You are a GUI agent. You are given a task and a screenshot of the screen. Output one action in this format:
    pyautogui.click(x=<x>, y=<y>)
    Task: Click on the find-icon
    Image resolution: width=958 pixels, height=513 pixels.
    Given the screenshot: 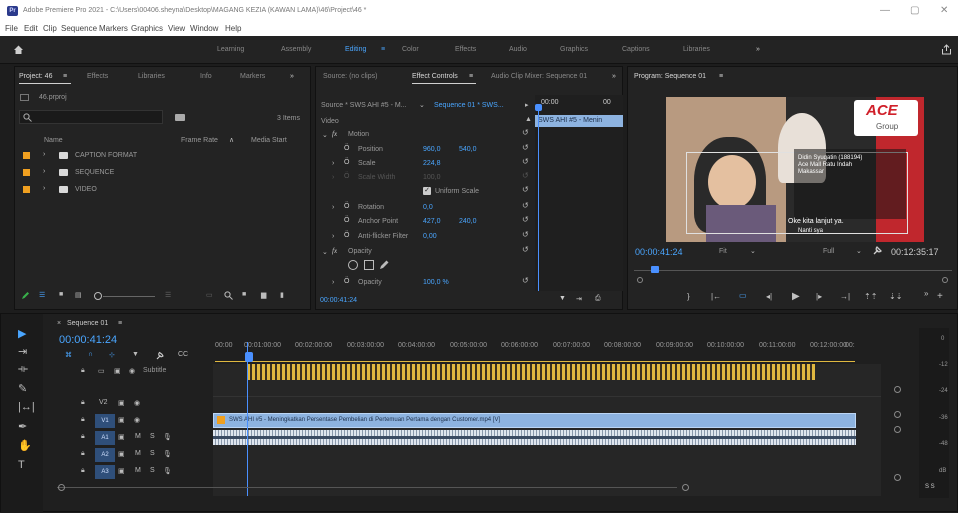 What is the action you would take?
    pyautogui.click(x=228, y=295)
    